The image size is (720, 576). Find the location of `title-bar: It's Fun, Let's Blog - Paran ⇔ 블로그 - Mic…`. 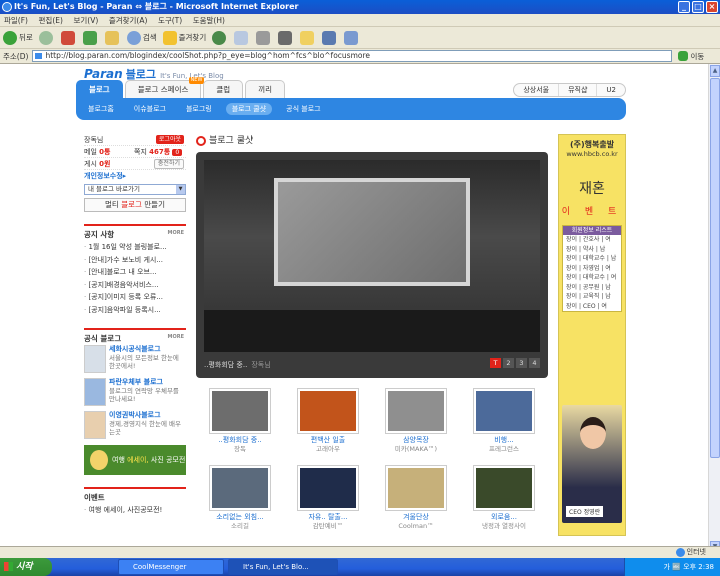

title-bar: It's Fun, Let's Blog - Paran ⇔ 블로그 - Mic… is located at coordinates (360, 7).